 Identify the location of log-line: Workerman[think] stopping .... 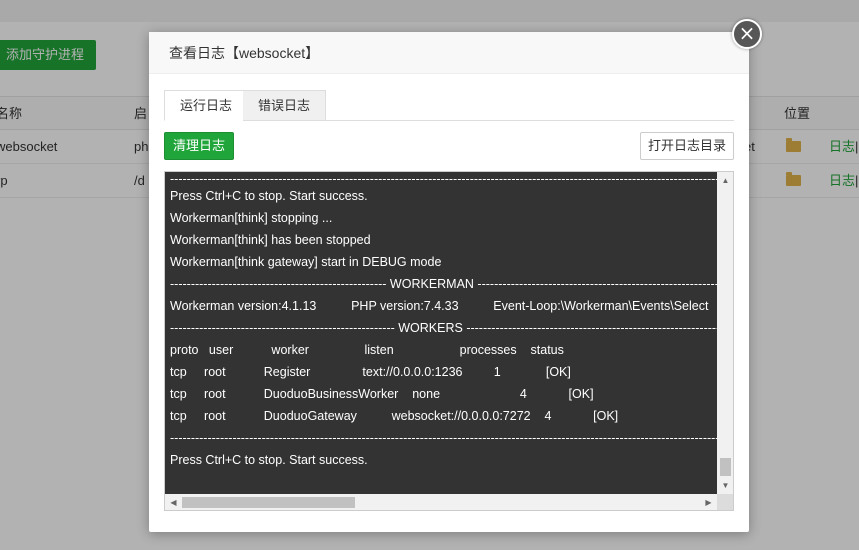
(251, 218).